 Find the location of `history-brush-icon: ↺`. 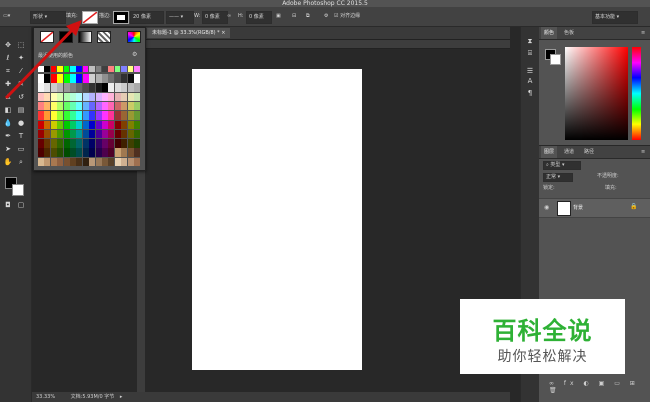

history-brush-icon: ↺ is located at coordinates (21, 97).